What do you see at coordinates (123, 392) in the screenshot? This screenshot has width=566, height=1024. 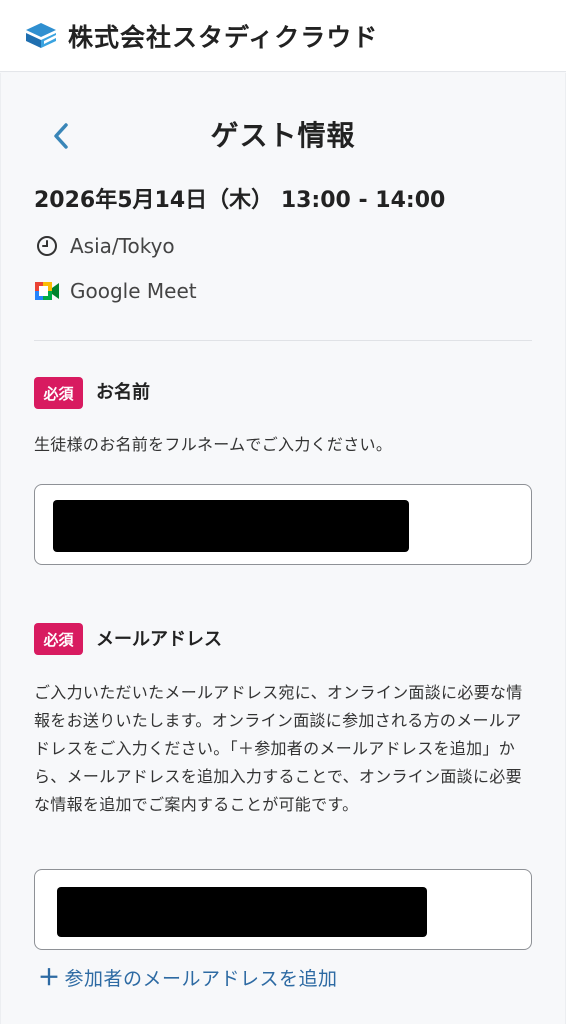 I see `name-label: お名前` at bounding box center [123, 392].